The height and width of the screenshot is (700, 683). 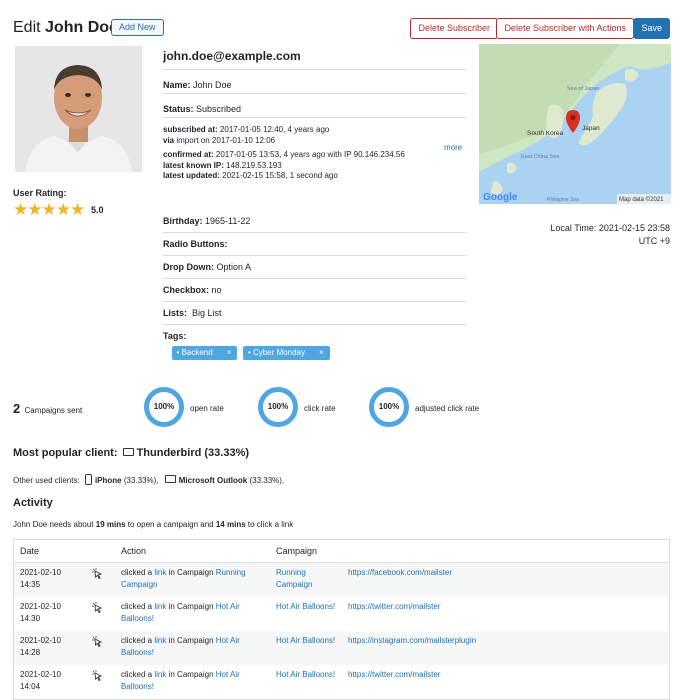 What do you see at coordinates (212, 85) in the screenshot?
I see `name-value: John Doe` at bounding box center [212, 85].